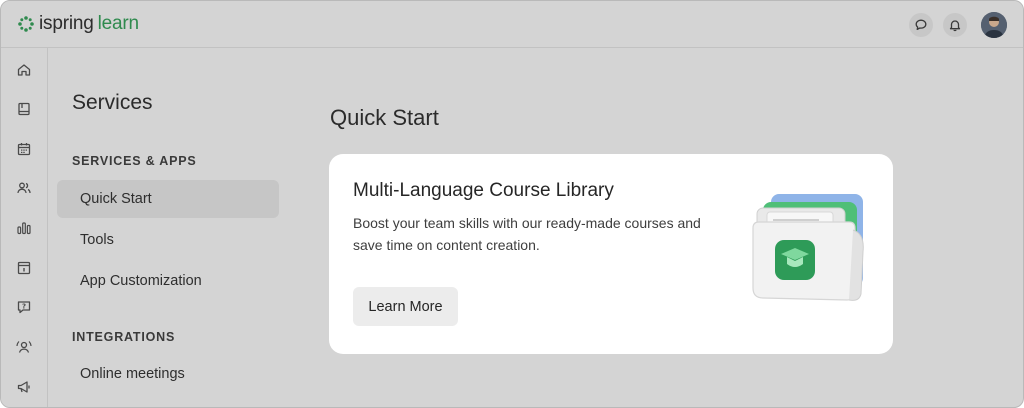 Image resolution: width=1024 pixels, height=408 pixels. I want to click on rail-help: ?, so click(24, 307).